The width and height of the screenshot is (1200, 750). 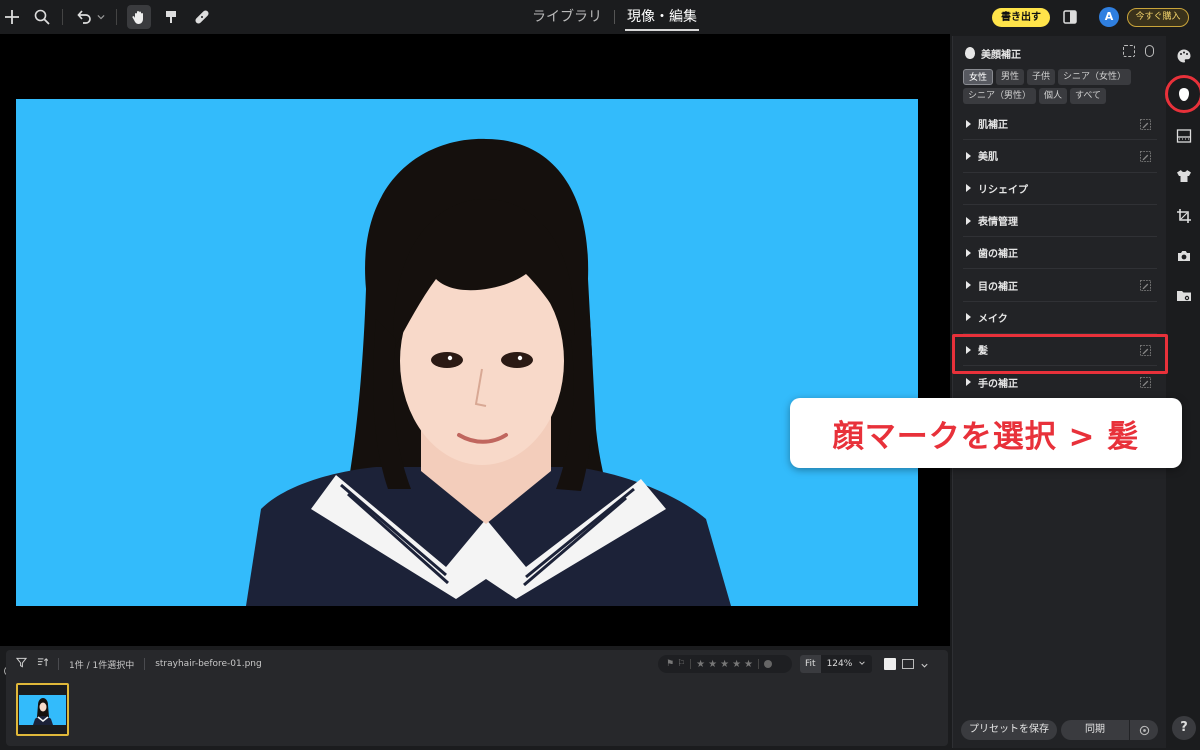 I want to click on reject-flag-icon: ⚐, so click(x=681, y=664).